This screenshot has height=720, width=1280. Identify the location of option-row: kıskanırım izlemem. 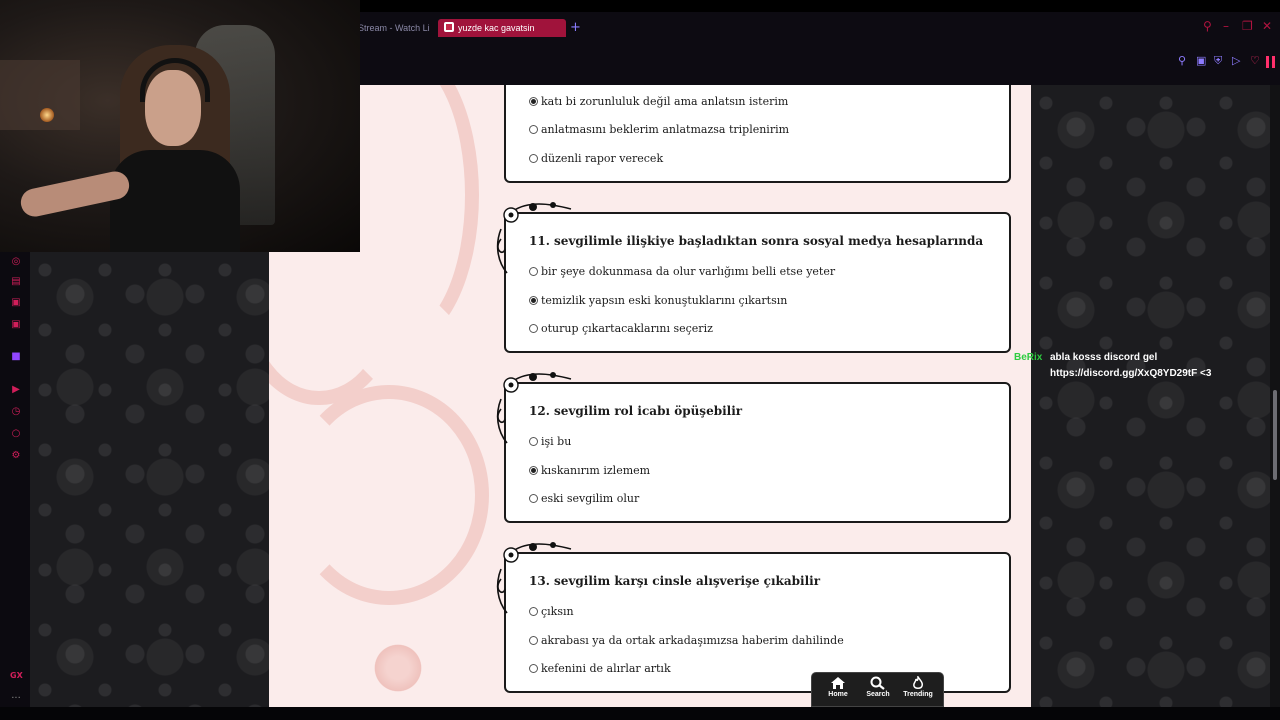
(589, 471).